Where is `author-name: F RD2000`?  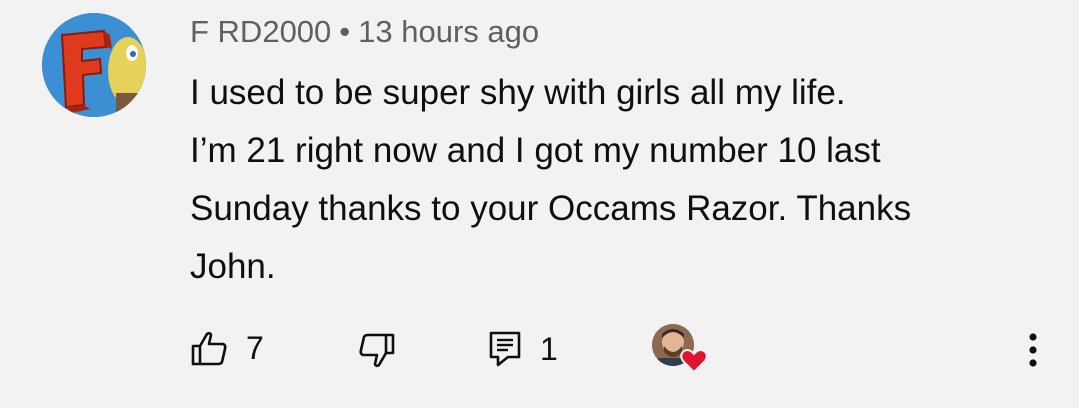
author-name: F RD2000 is located at coordinates (260, 31).